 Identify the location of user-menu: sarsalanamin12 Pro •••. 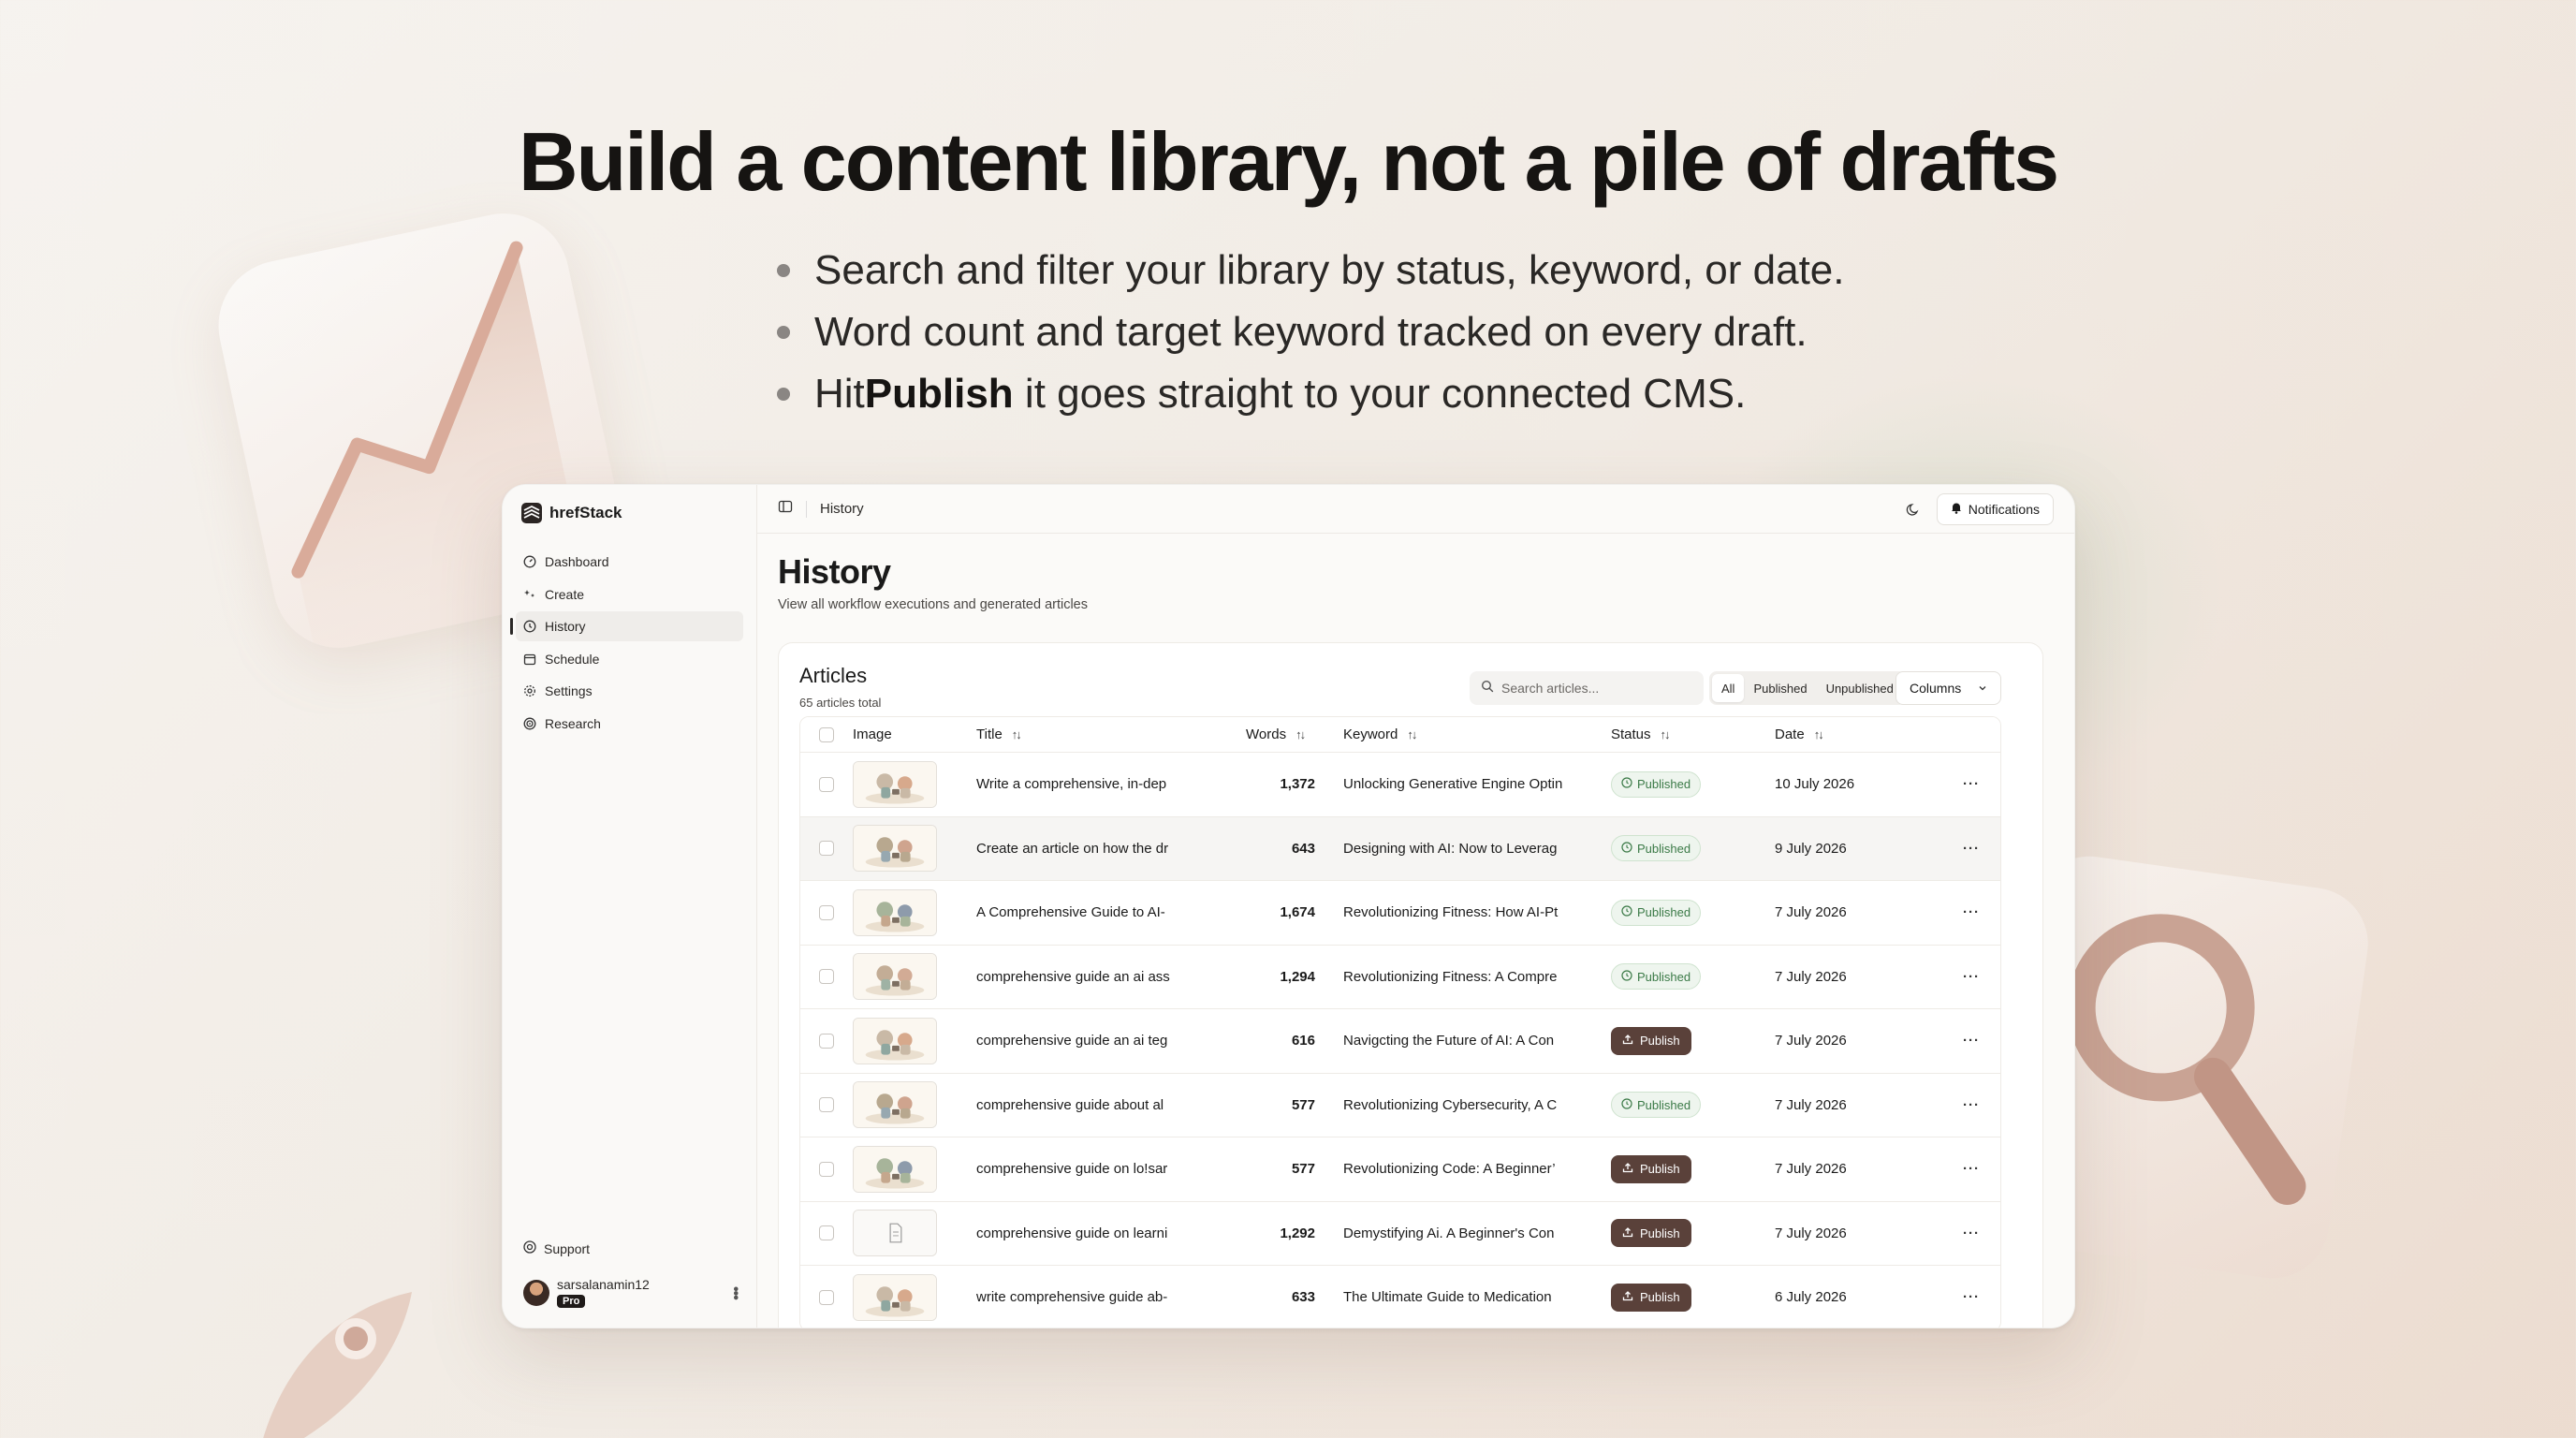
(633, 1293).